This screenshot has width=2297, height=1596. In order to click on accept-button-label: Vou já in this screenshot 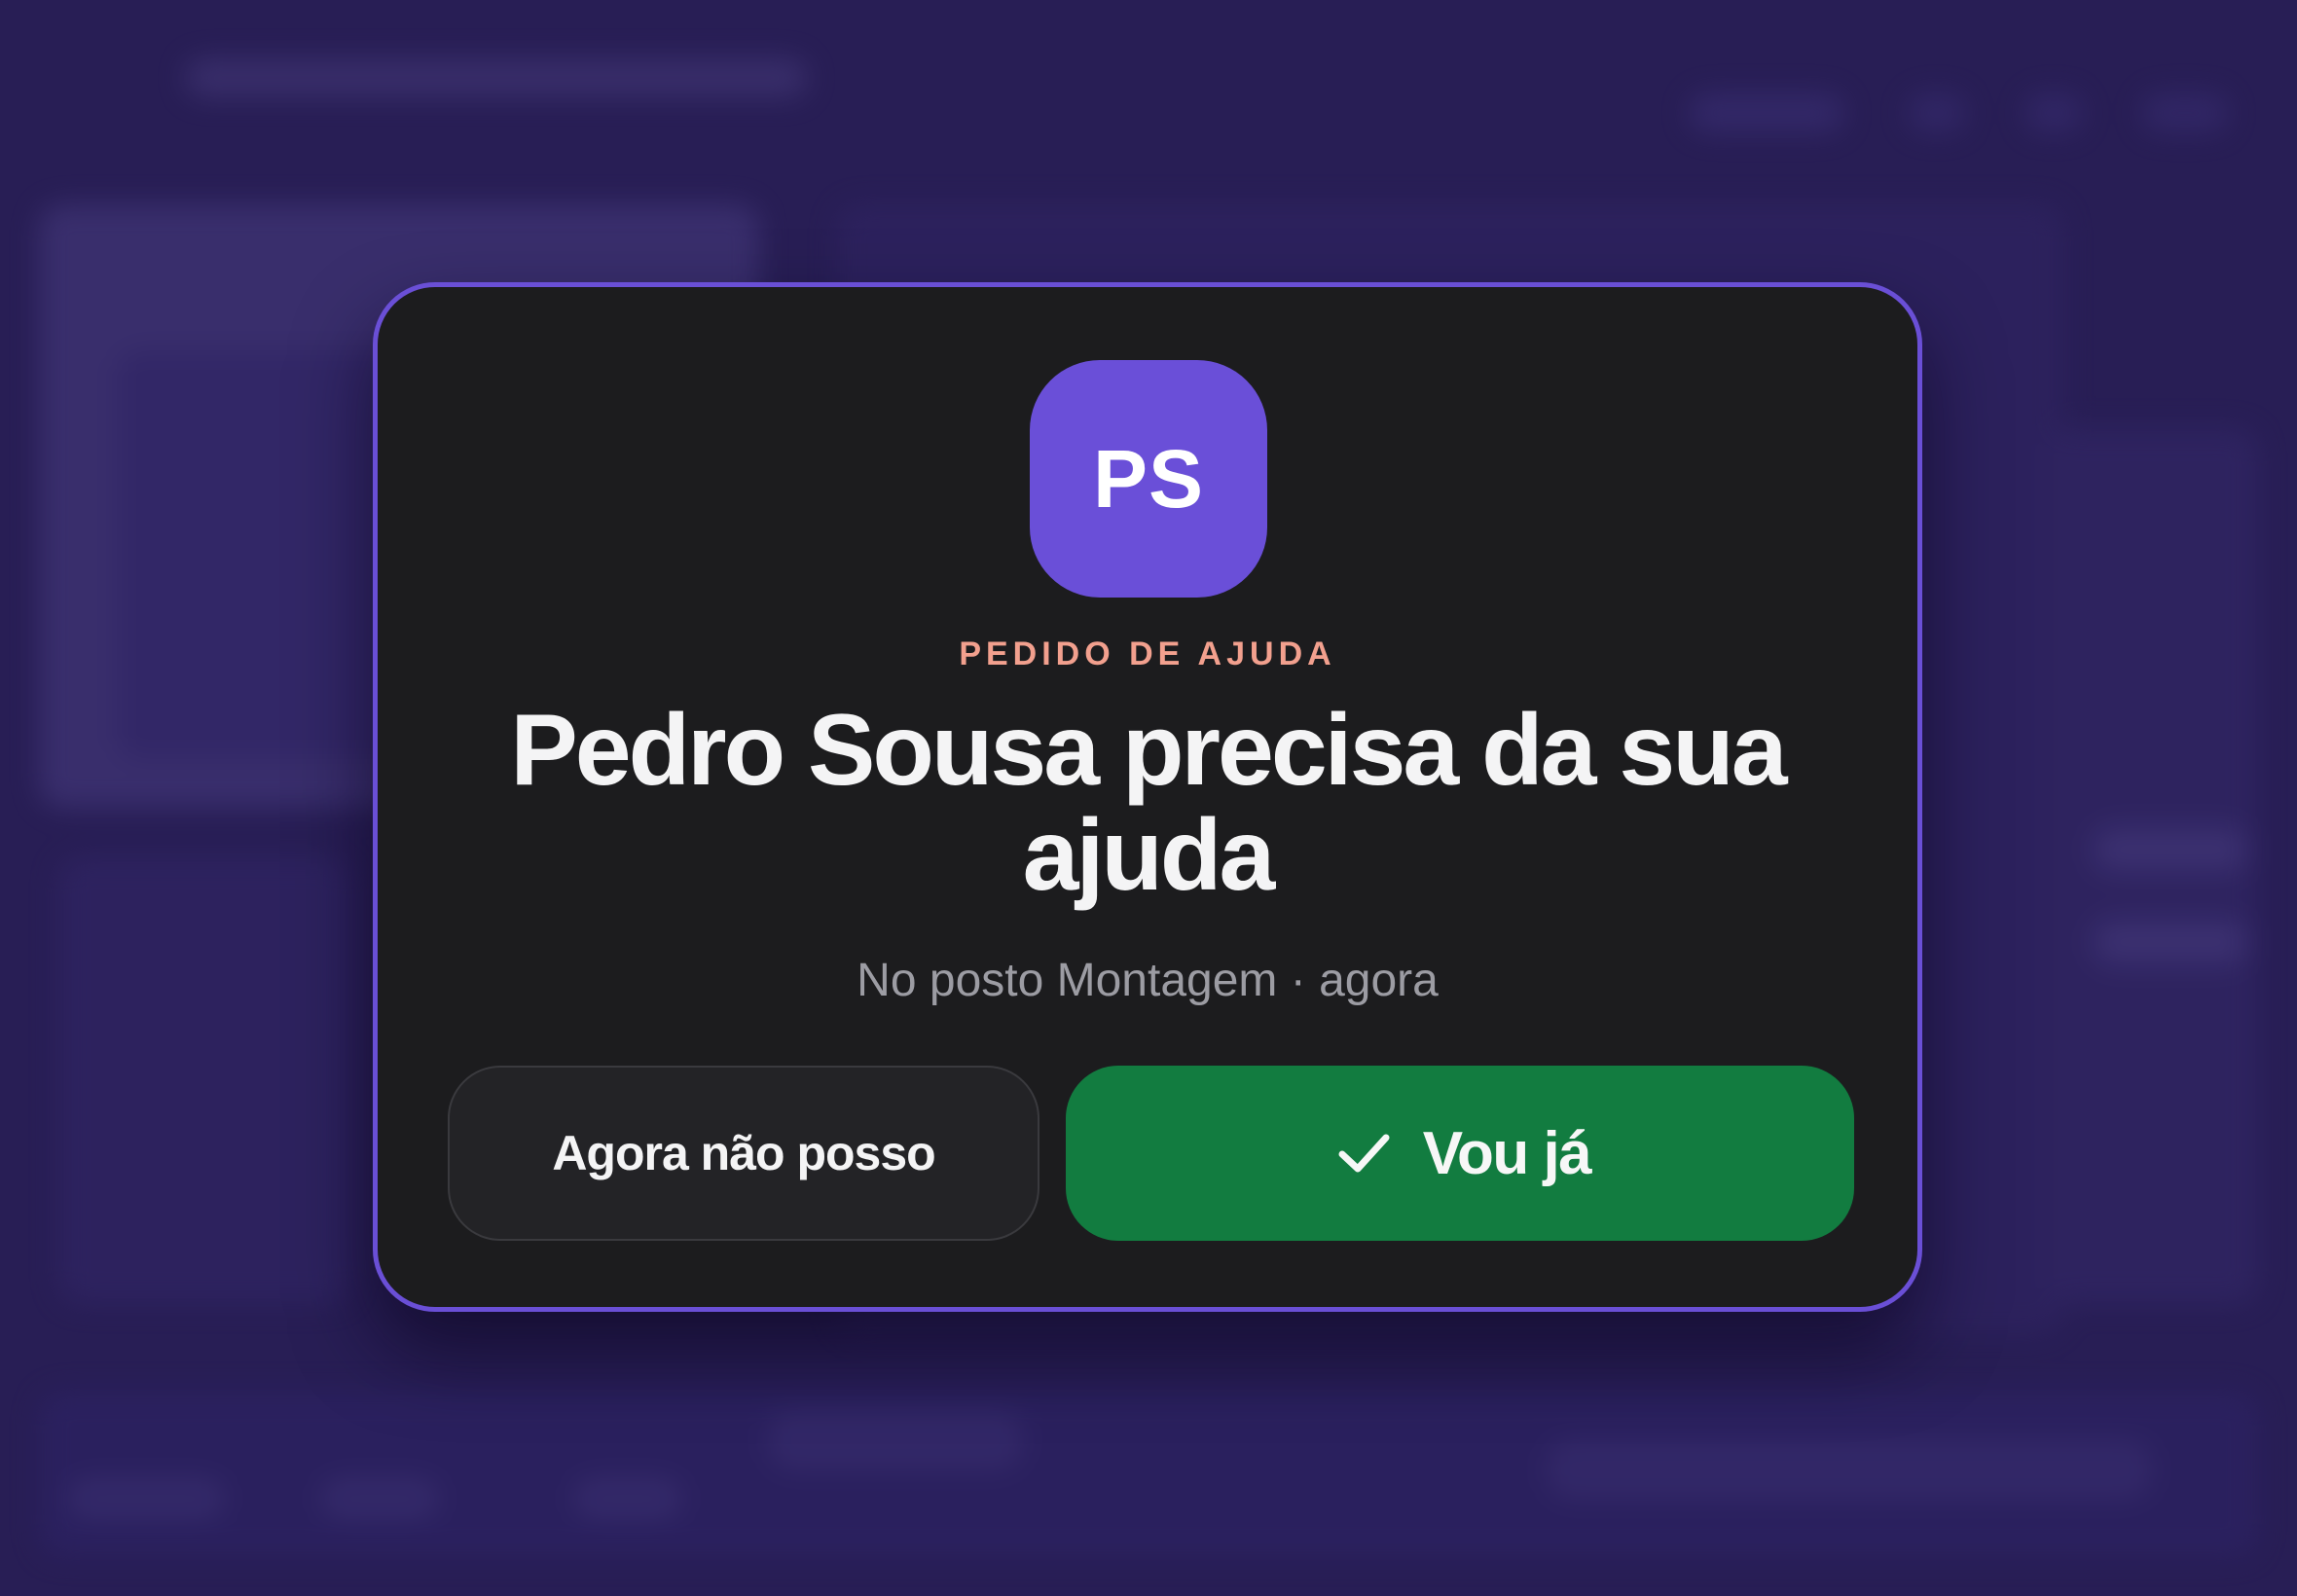, I will do `click(1507, 1153)`.